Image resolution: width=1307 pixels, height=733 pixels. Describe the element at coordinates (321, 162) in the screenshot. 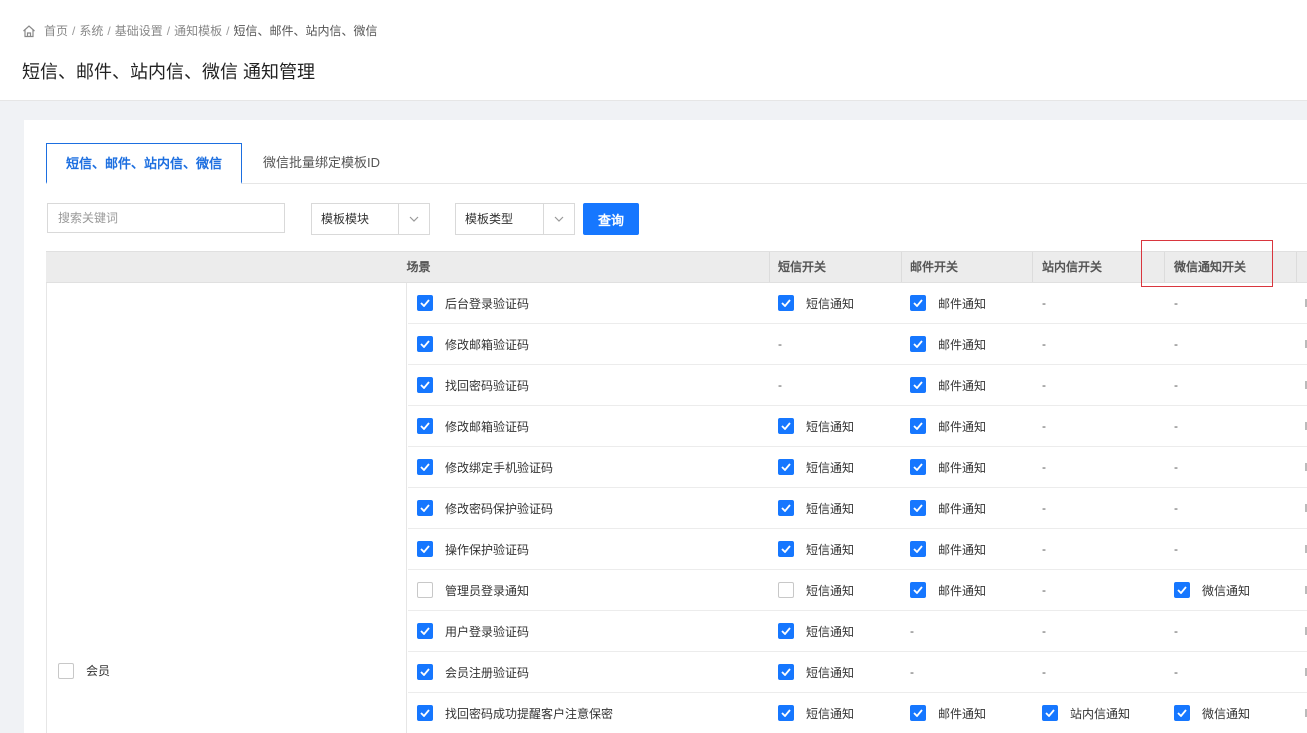

I see `tab-wechat-batch-bind: 微信批量绑定模板ID` at that location.